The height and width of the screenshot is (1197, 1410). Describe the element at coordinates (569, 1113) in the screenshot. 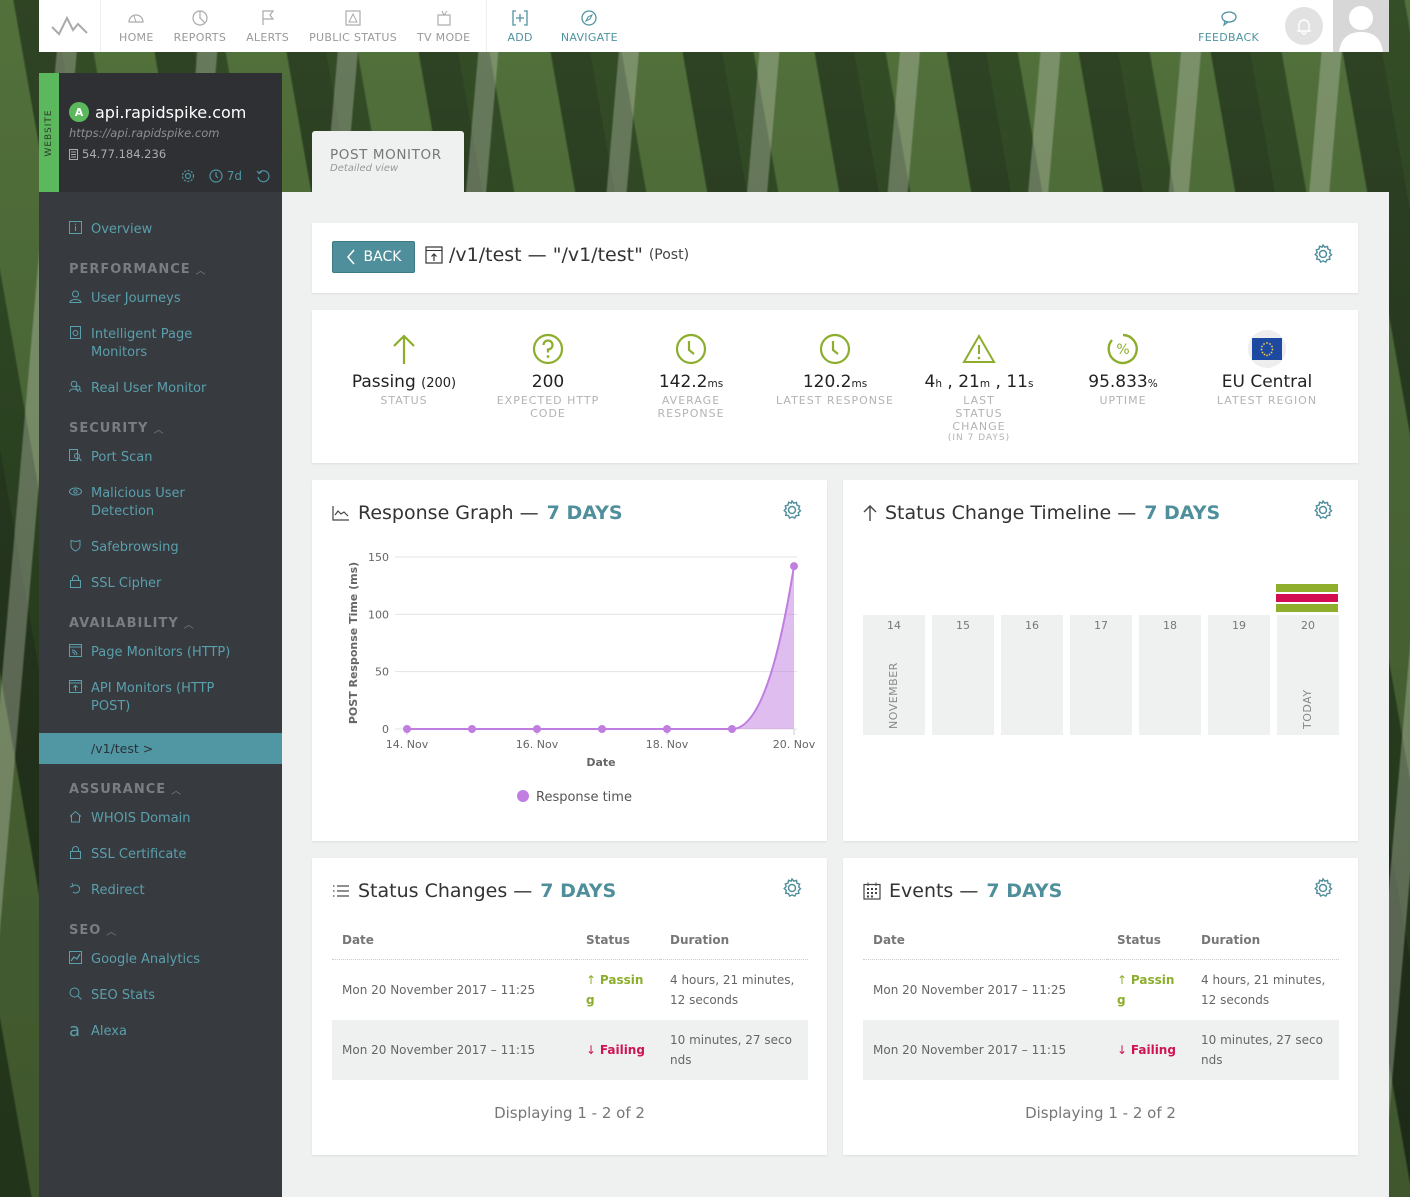

I see `pagination-info: Displaying 1 - 2 of 2` at that location.